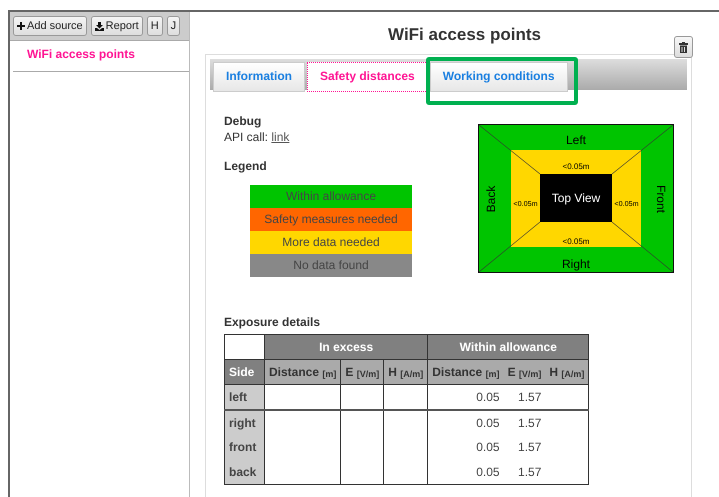  Describe the element at coordinates (346, 347) in the screenshot. I see `group-header: In excess` at that location.